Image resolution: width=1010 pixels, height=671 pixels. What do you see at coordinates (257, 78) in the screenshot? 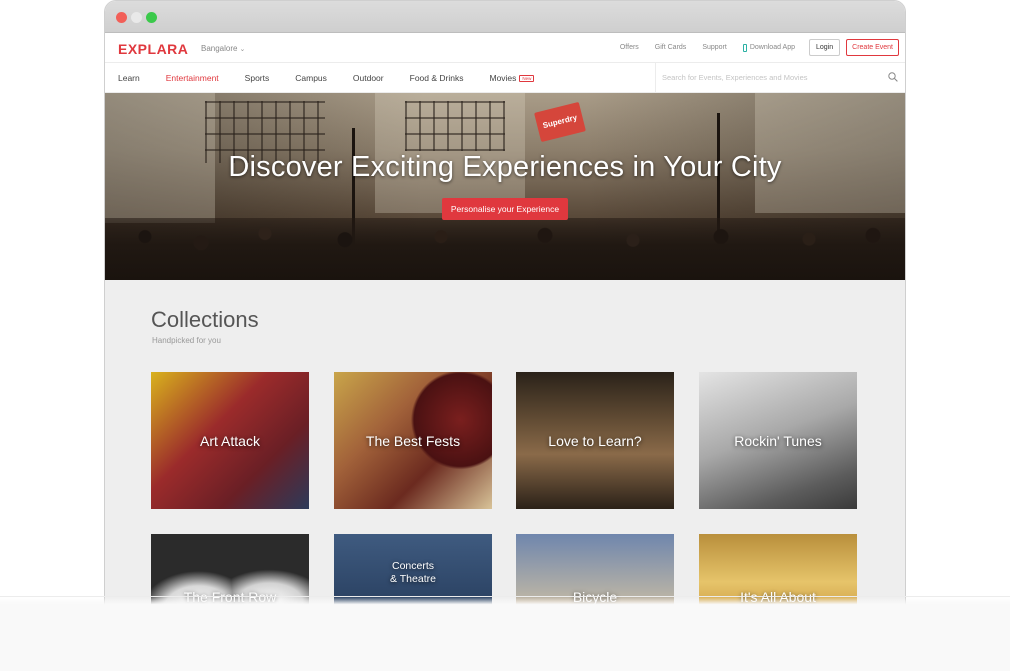
I see `nav-item-sports: Sports` at bounding box center [257, 78].